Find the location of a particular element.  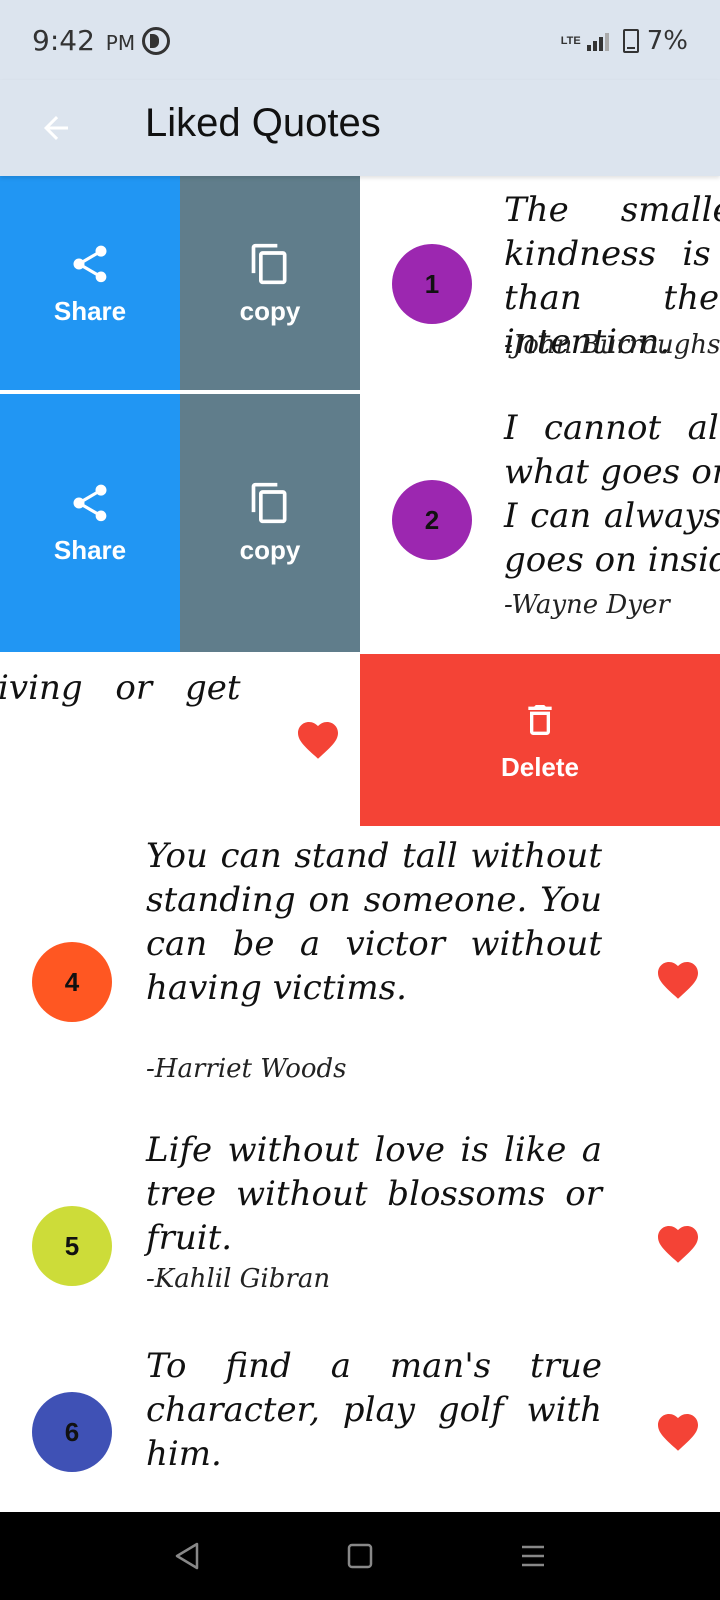

page-title: Liked Quotes is located at coordinates (263, 123).